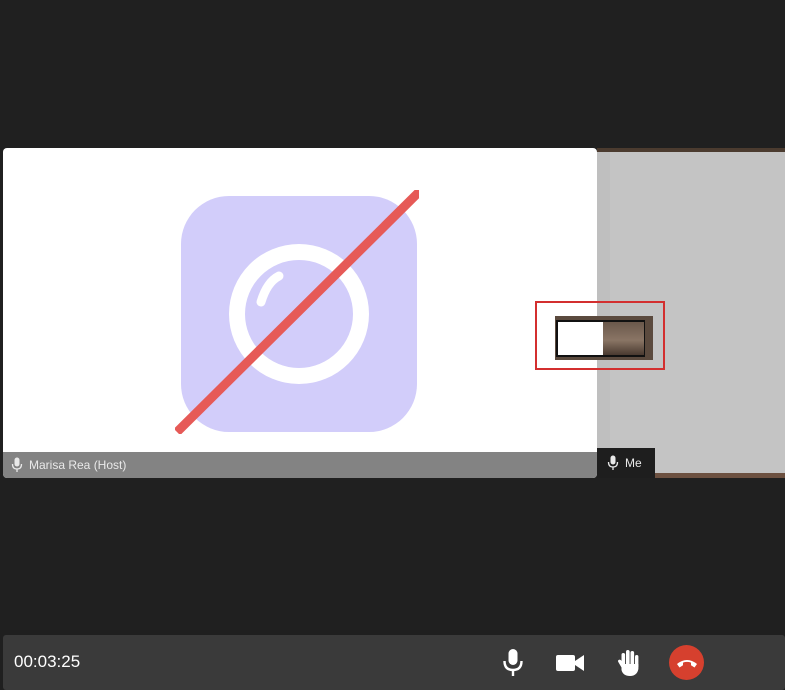  Describe the element at coordinates (300, 465) in the screenshot. I see `participant-name-bar: Marisa Rea (Host)` at that location.